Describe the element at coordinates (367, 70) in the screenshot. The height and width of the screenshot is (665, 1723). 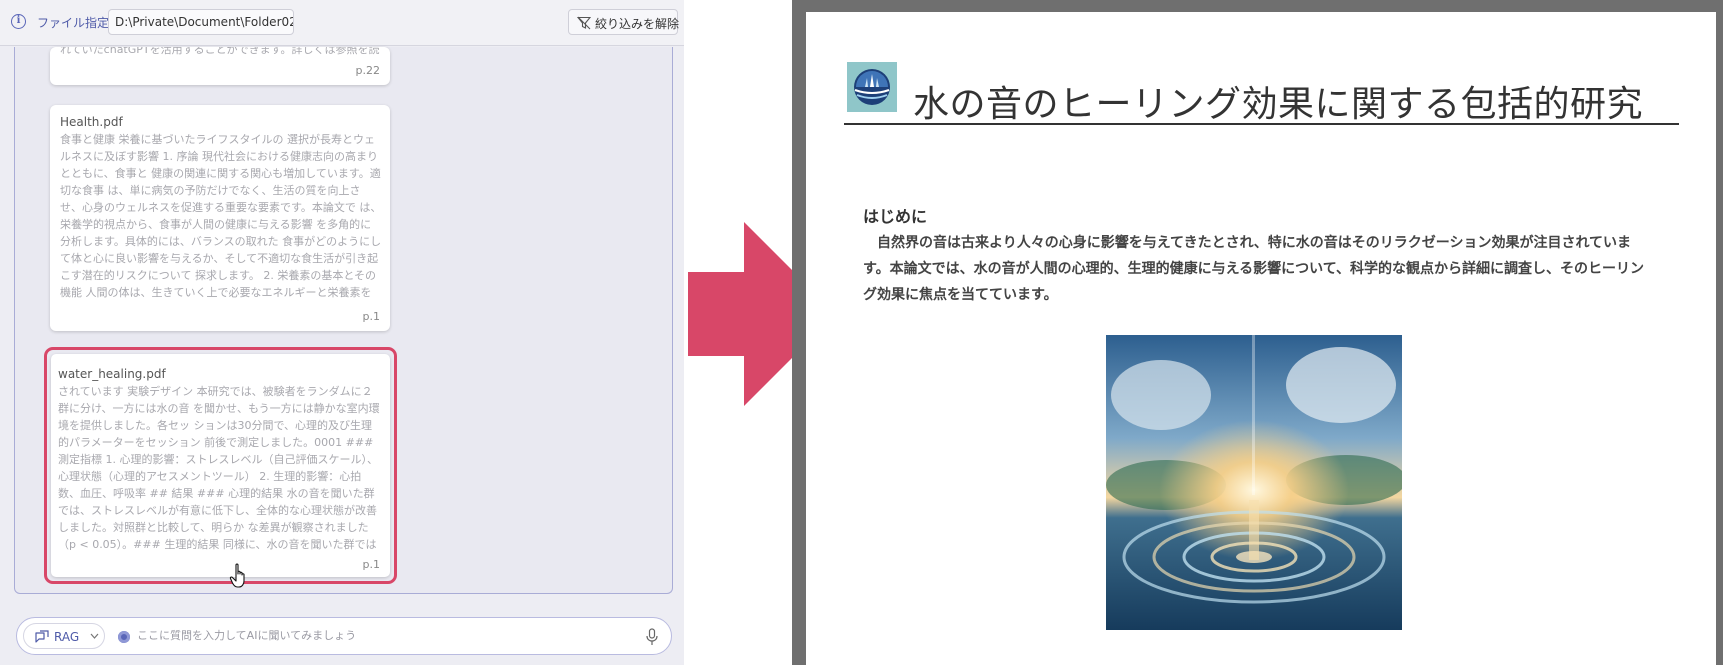
I see `result-page: p.22` at that location.